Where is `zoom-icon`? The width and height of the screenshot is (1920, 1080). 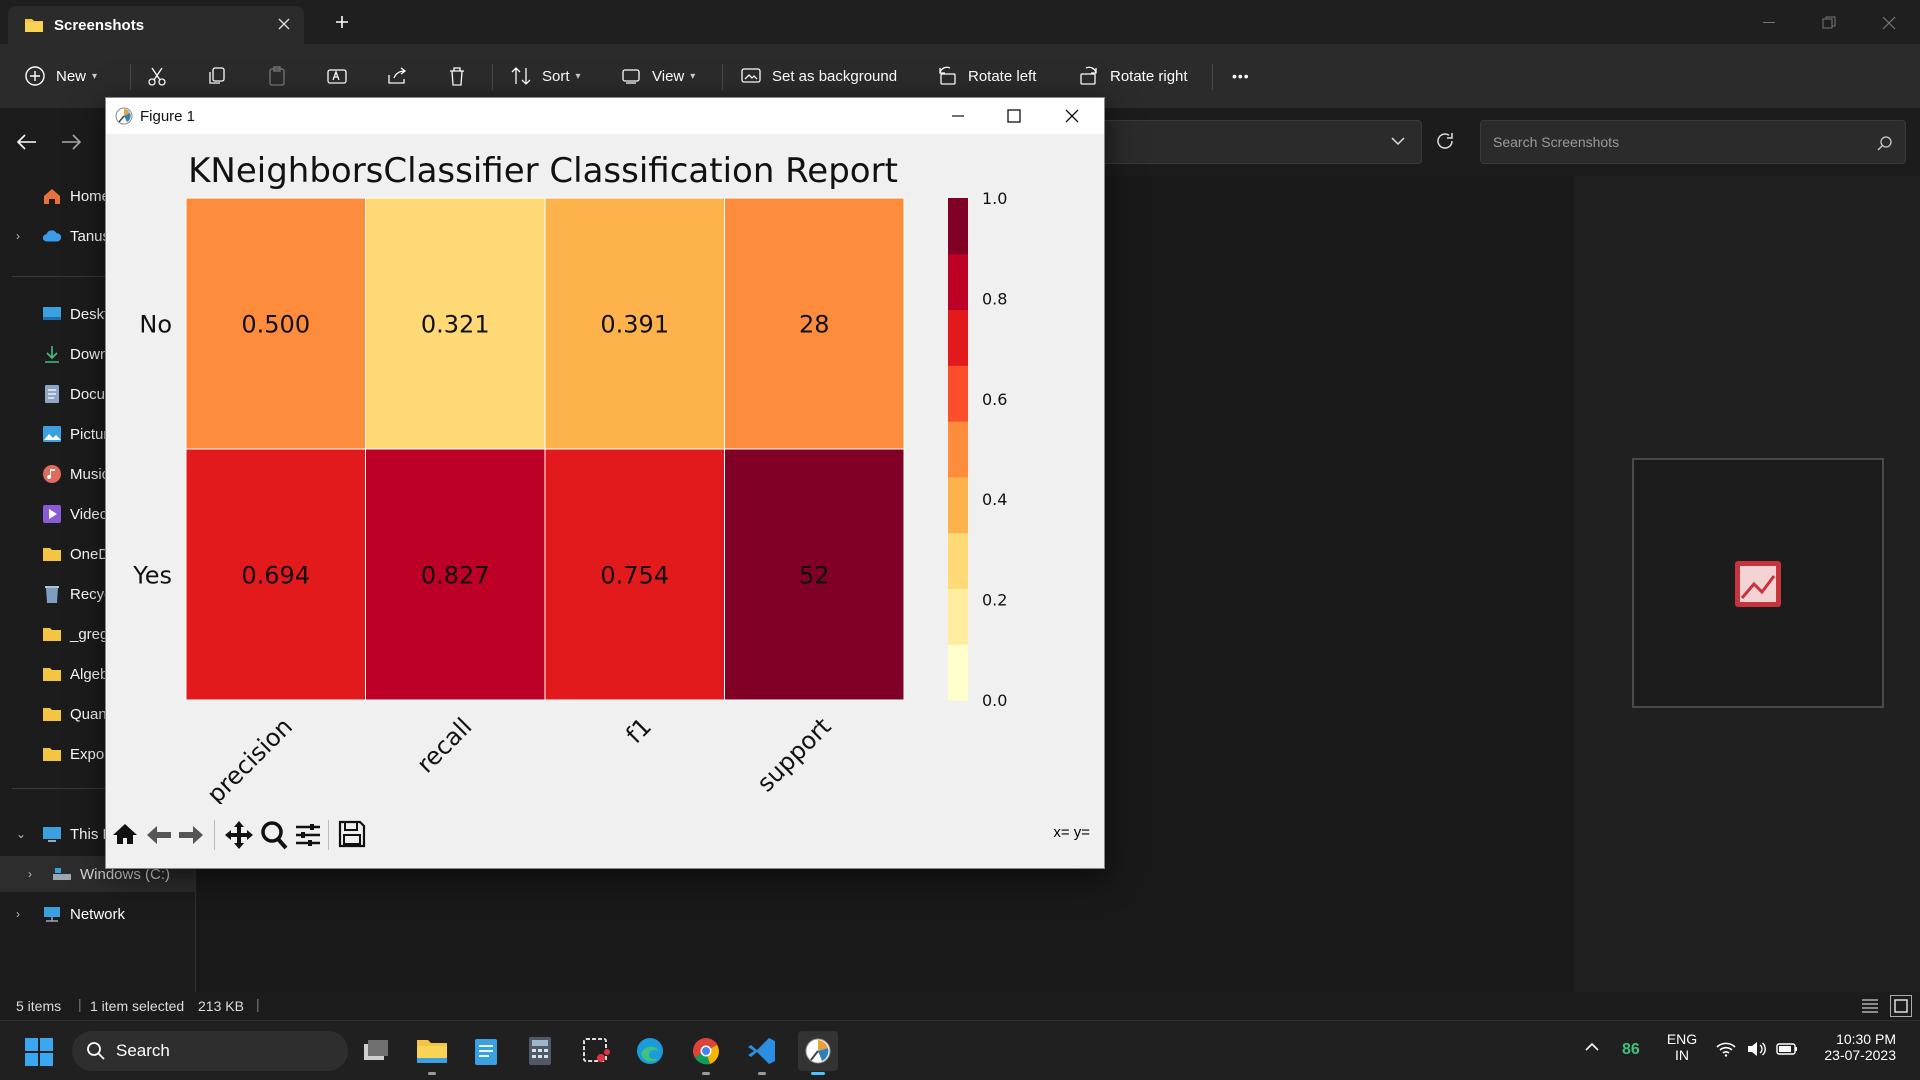
zoom-icon is located at coordinates (274, 835).